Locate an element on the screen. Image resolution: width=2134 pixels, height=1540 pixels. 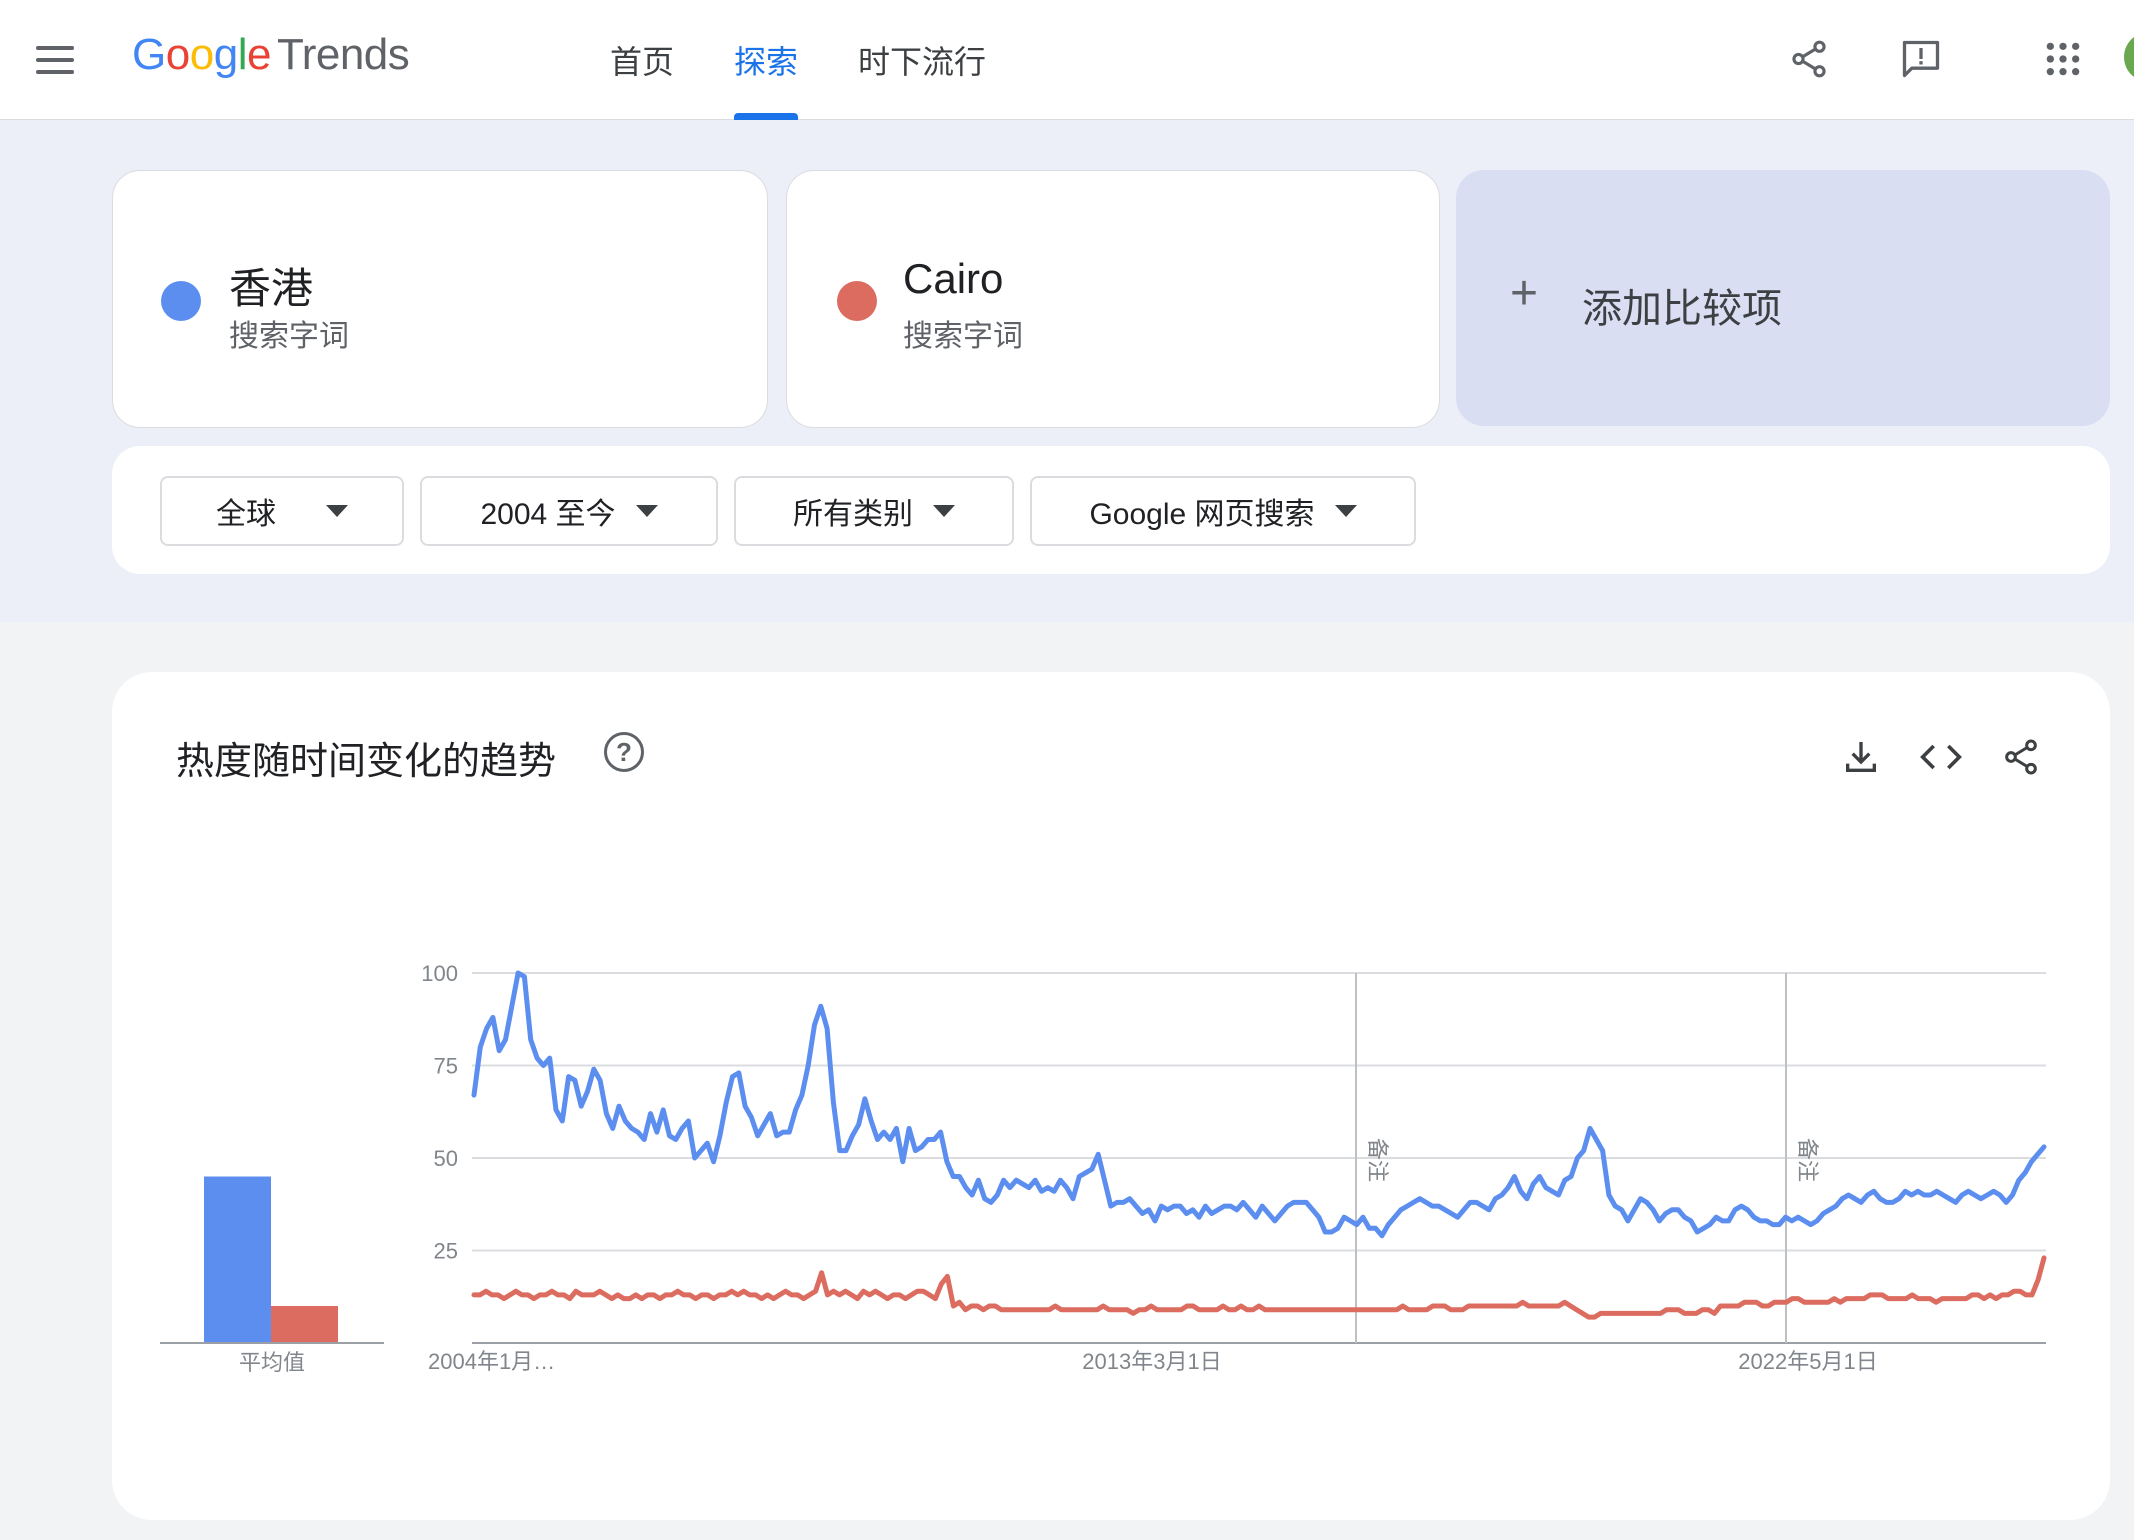
main-nav: 首页 探索 时下流行 is located at coordinates (798, 60).